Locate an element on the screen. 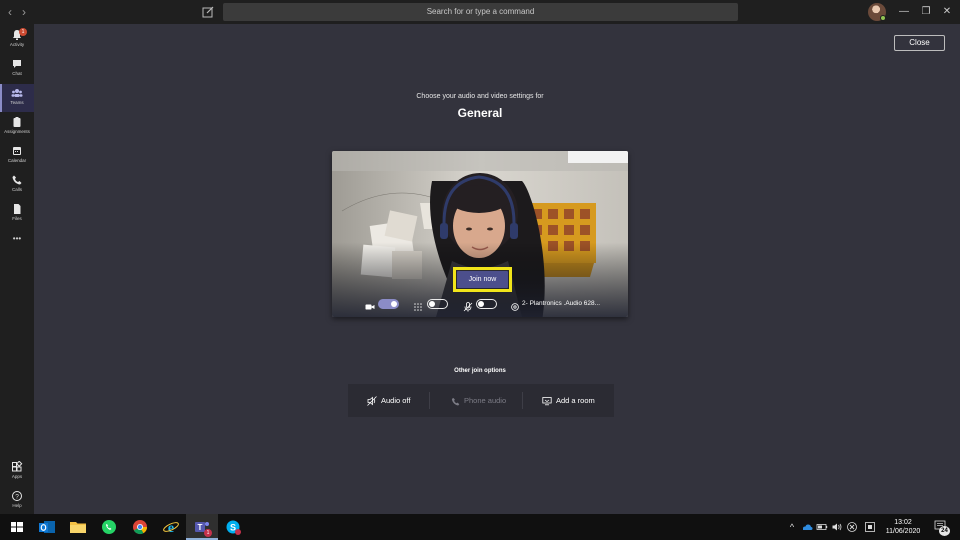 The image size is (960, 540). rail-item-label: Calls is located at coordinates (16, 189).